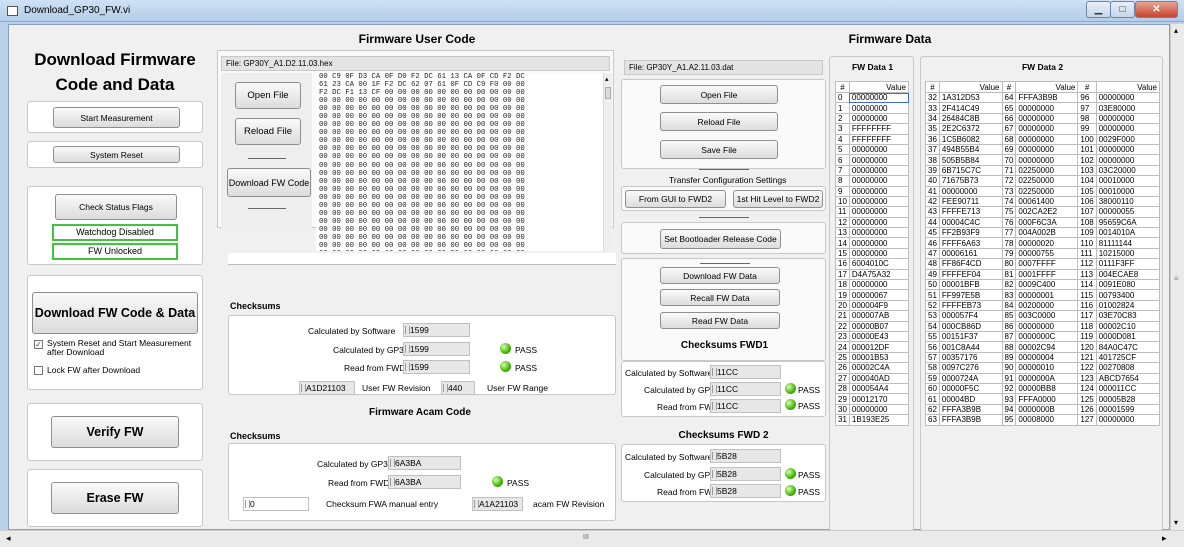  What do you see at coordinates (1047, 378) in the screenshot?
I see `row-value: 0000000A` at bounding box center [1047, 378].